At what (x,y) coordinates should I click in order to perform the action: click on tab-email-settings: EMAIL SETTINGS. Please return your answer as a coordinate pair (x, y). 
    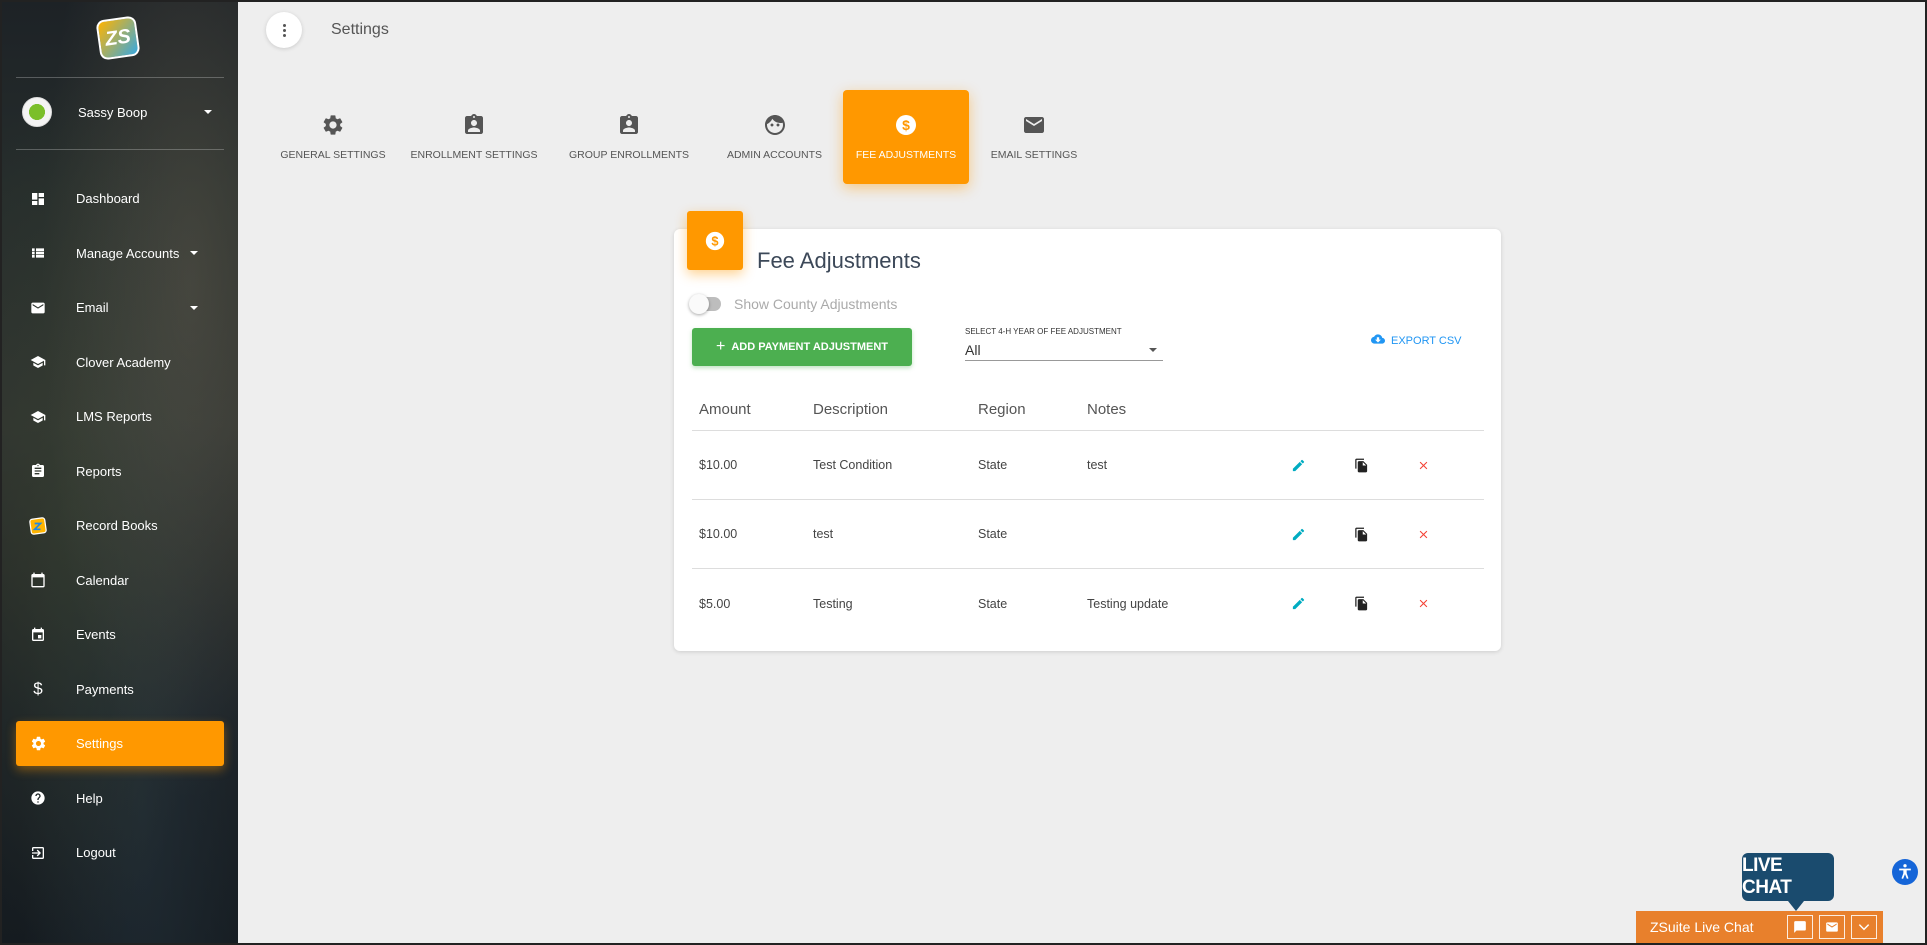
    Looking at the image, I should click on (1034, 137).